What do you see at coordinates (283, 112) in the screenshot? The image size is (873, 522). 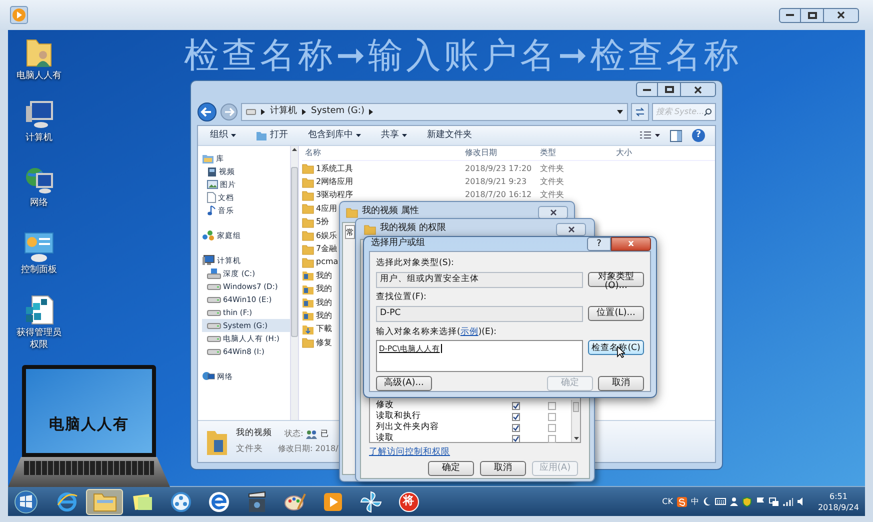 I see `breadcrumb: 计算机` at bounding box center [283, 112].